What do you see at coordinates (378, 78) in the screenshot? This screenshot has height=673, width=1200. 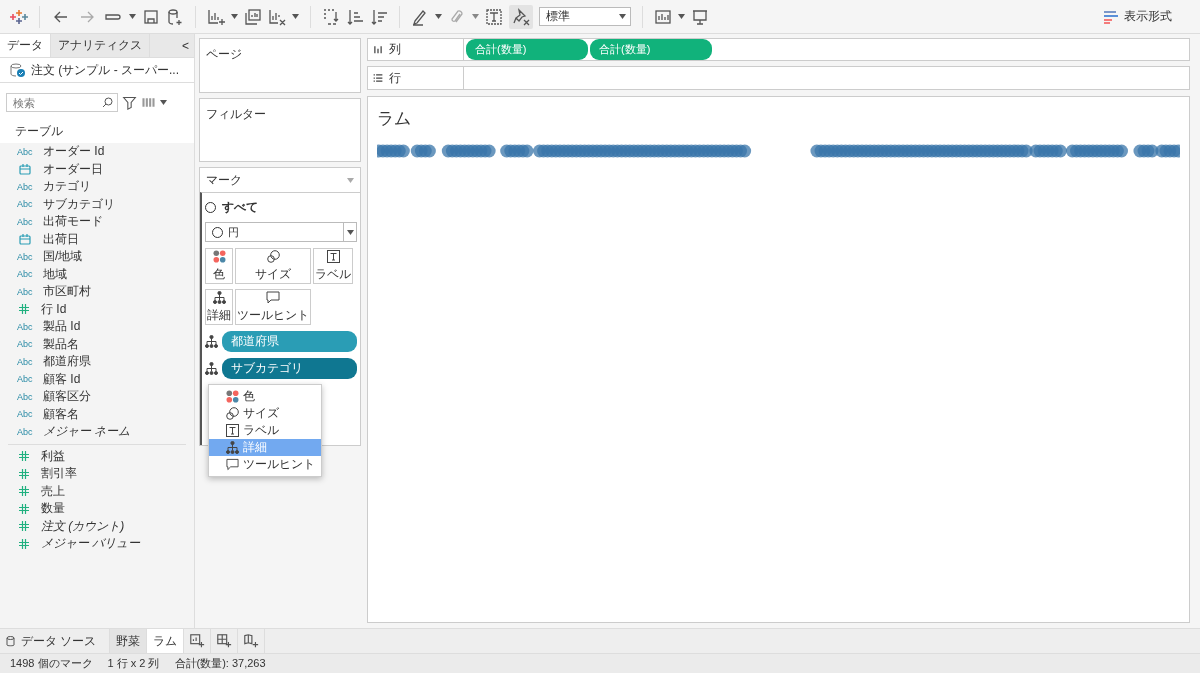 I see `rows-icon` at bounding box center [378, 78].